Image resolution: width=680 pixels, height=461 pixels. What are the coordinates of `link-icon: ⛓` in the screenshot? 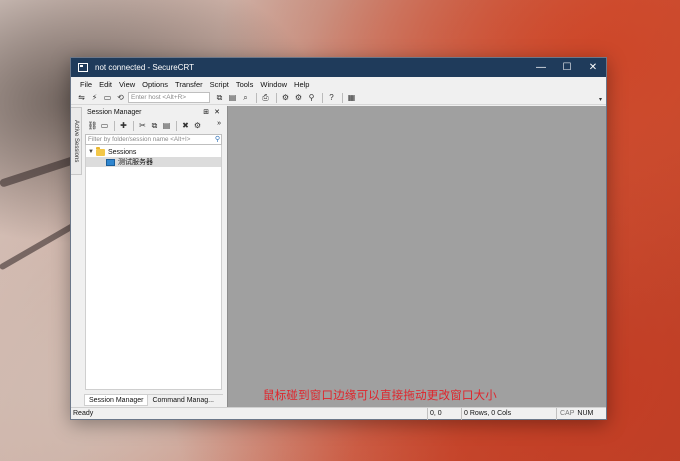 It's located at (92, 125).